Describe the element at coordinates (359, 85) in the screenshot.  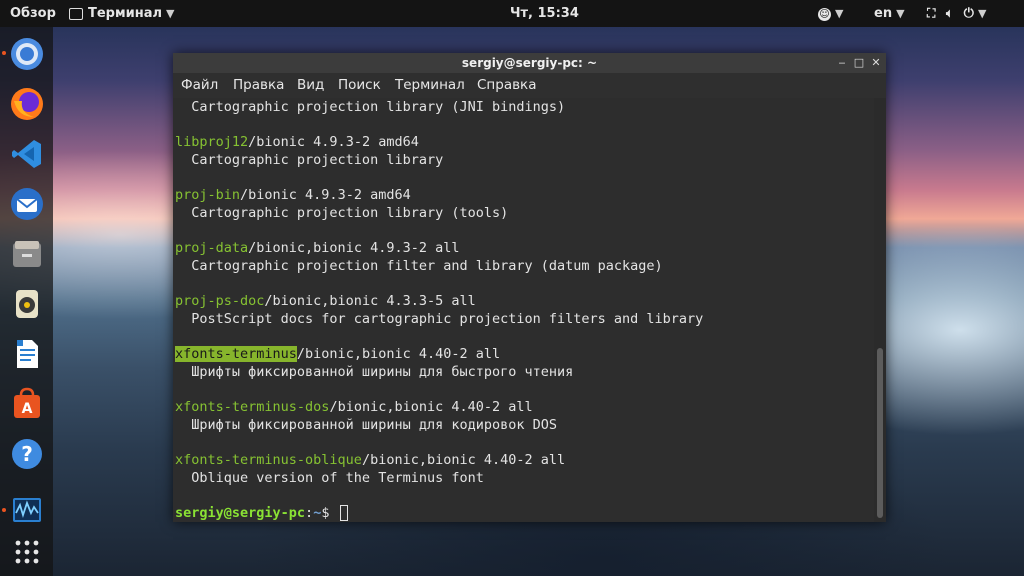
I see `menu-search: Поиск` at that location.